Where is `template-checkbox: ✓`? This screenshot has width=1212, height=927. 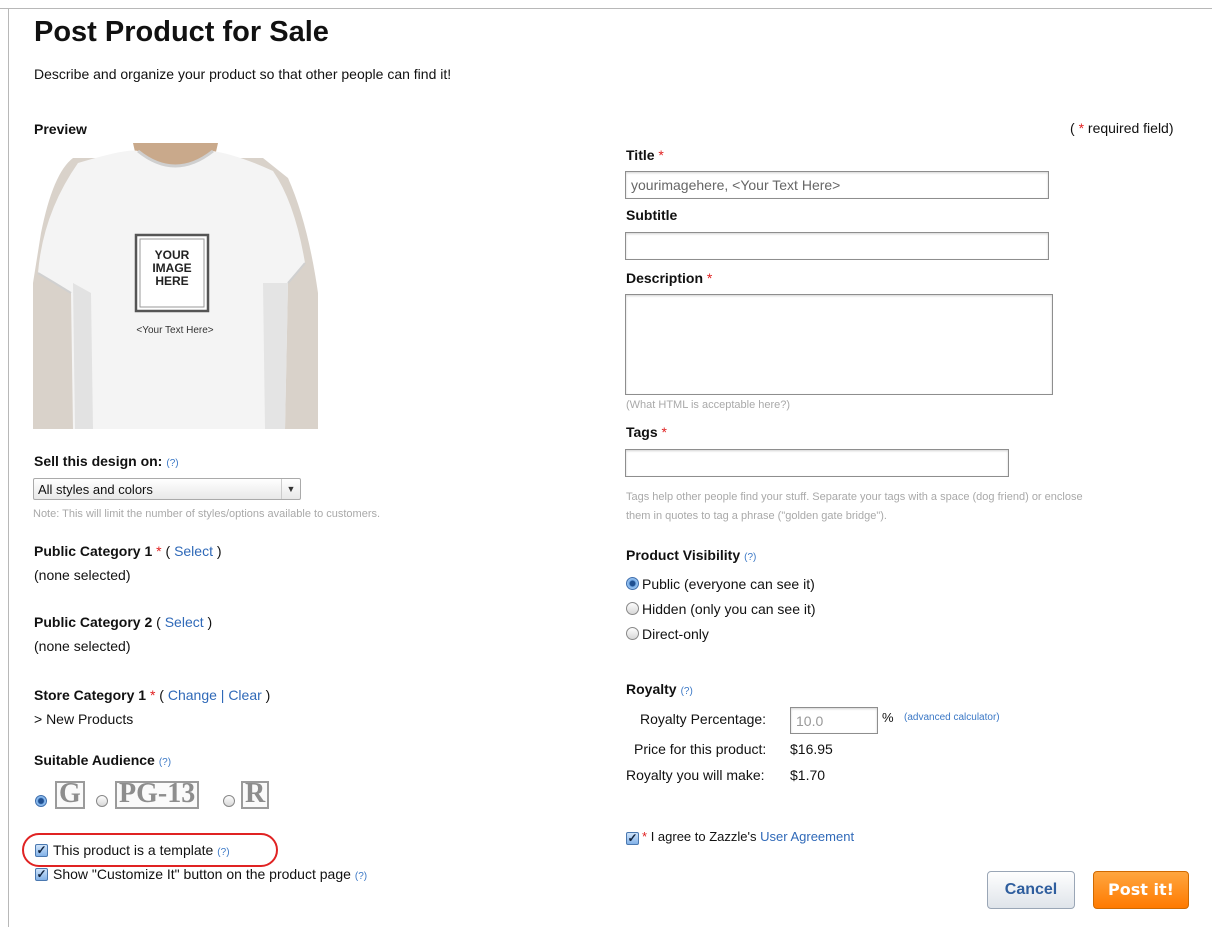 template-checkbox: ✓ is located at coordinates (41, 850).